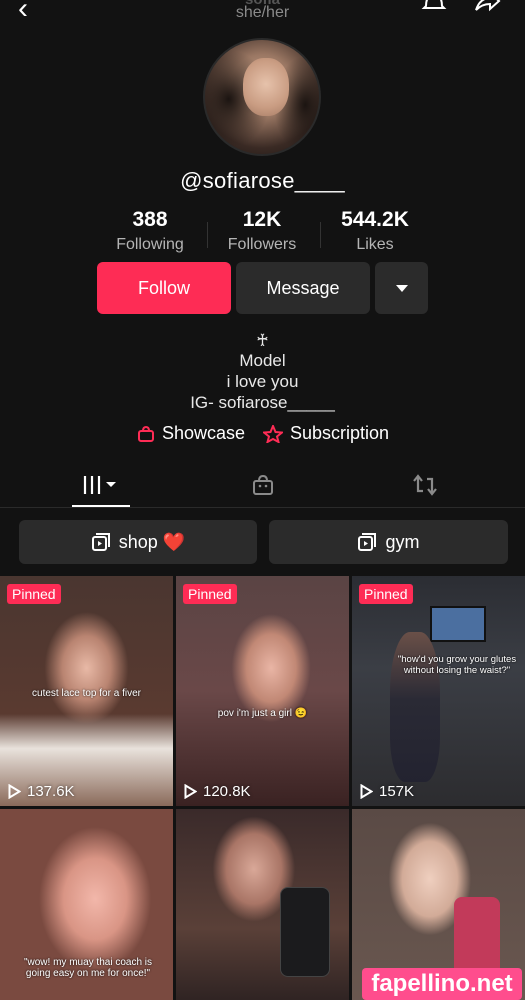 This screenshot has width=525, height=1000. Describe the element at coordinates (262, 340) in the screenshot. I see `bio-symbol: ♰` at that location.